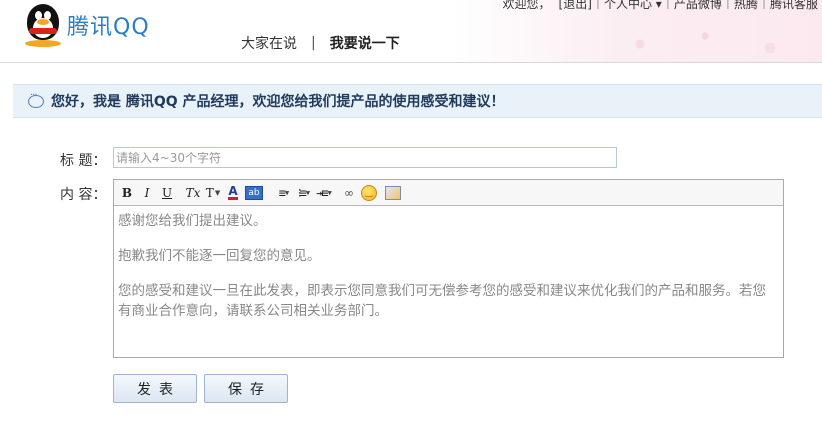 The image size is (822, 429). Describe the element at coordinates (526, 5) in the screenshot. I see `welcome-text: 欢迎您，` at that location.